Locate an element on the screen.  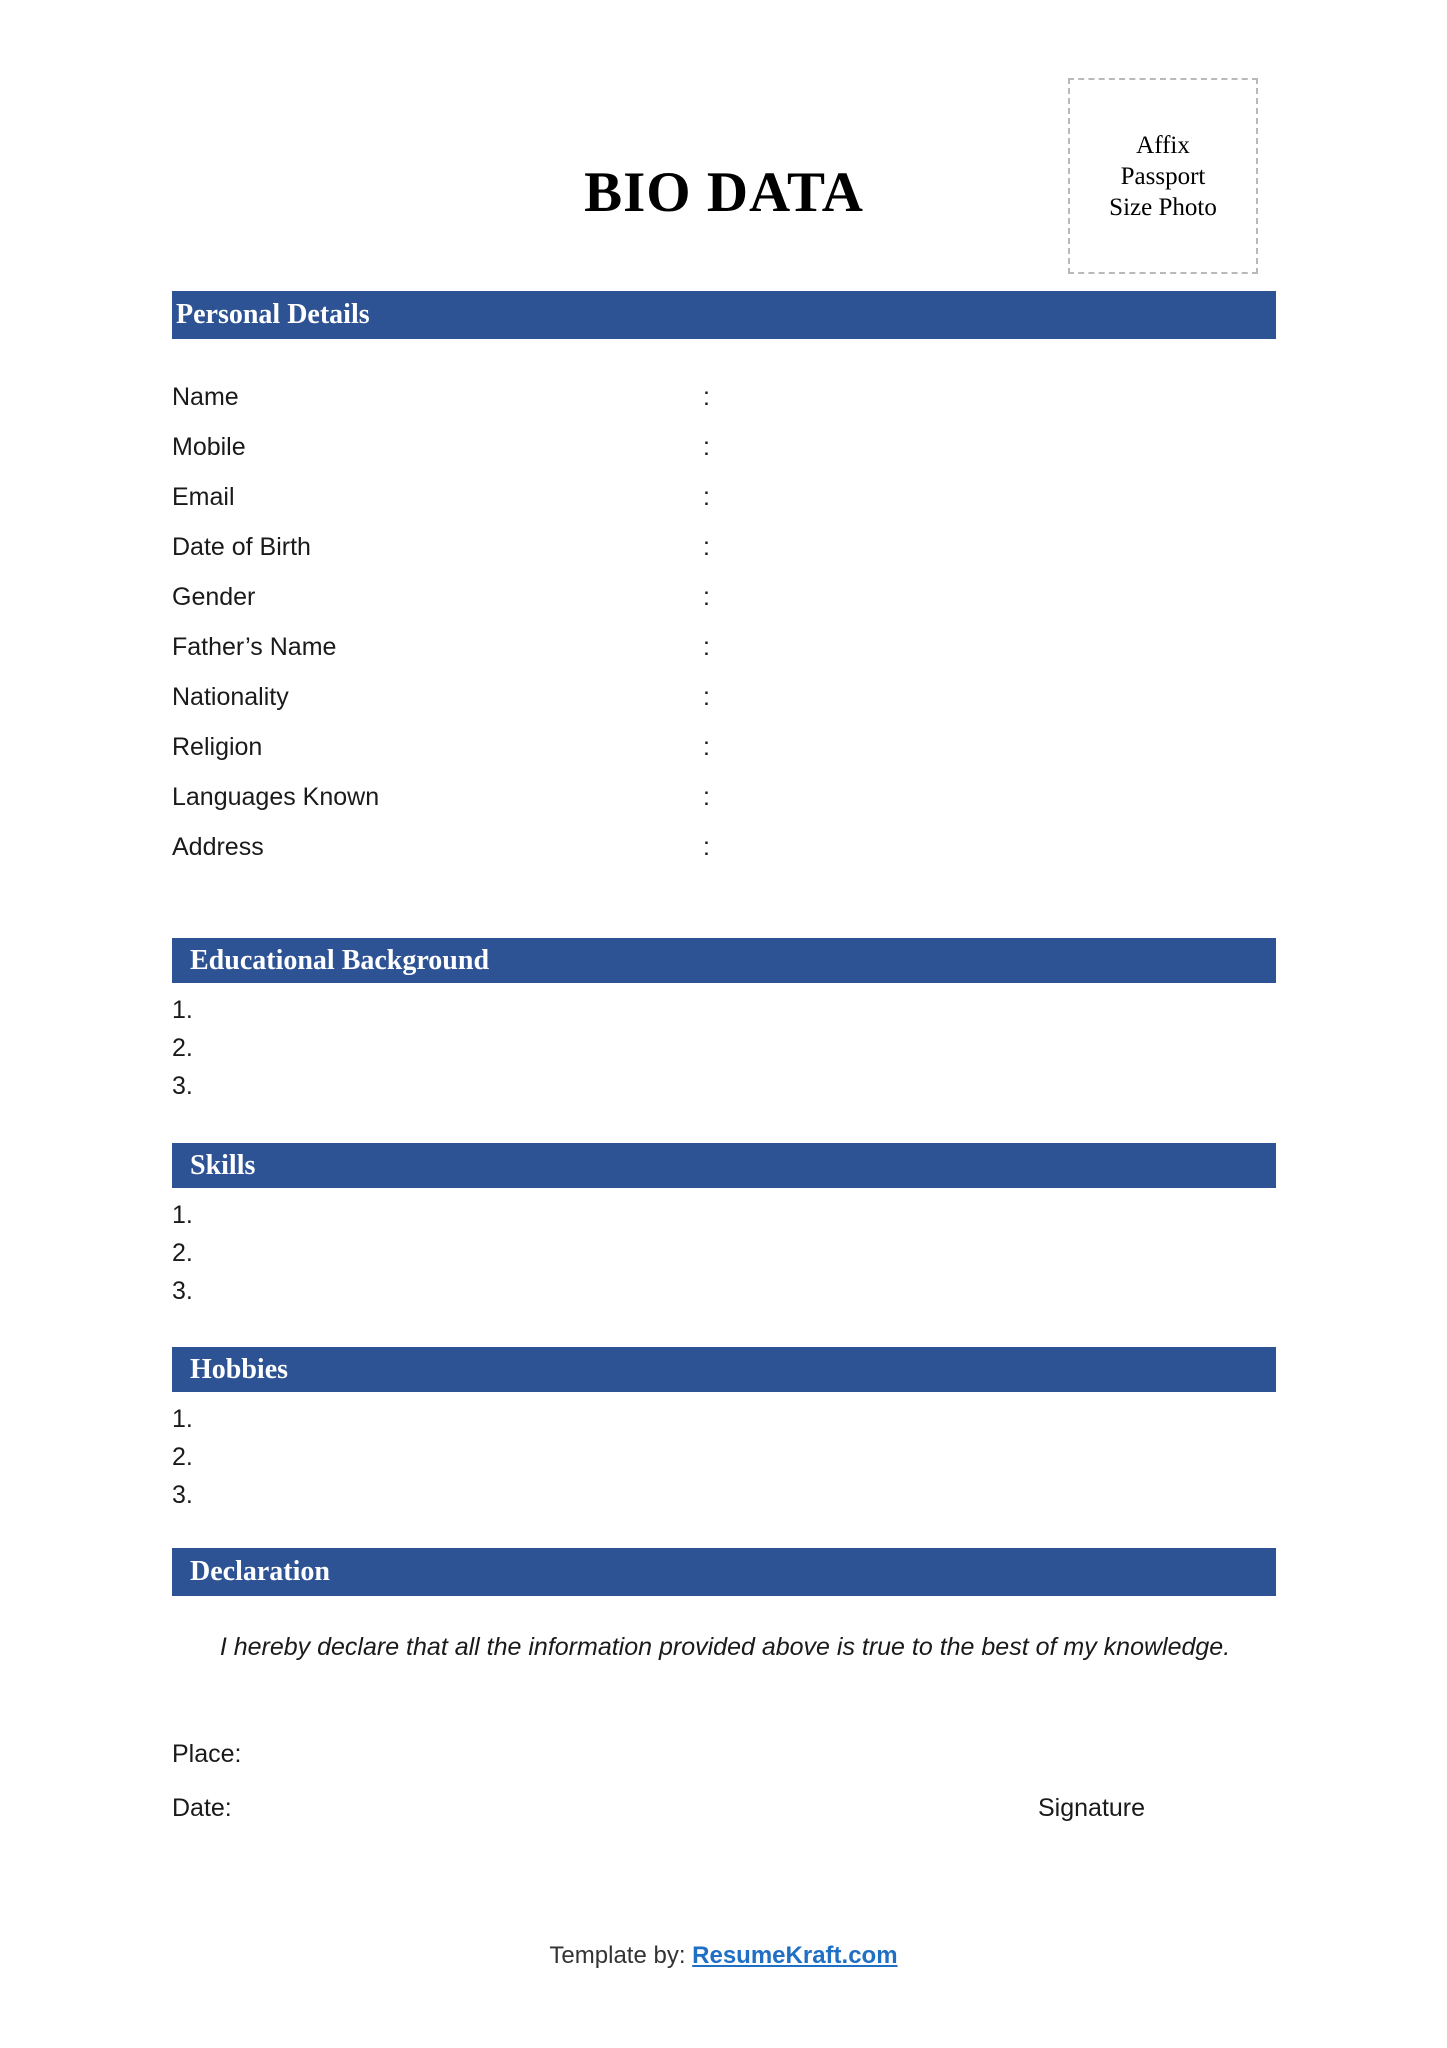
field-label-nationality: Nationality is located at coordinates (230, 697).